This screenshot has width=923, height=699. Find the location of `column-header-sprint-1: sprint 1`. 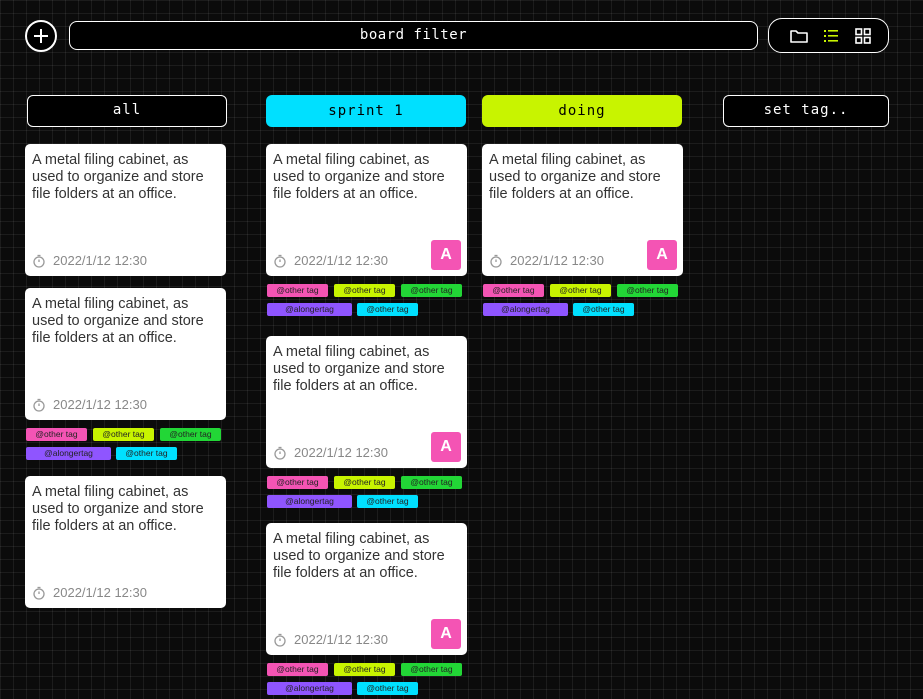

column-header-sprint-1: sprint 1 is located at coordinates (366, 111).